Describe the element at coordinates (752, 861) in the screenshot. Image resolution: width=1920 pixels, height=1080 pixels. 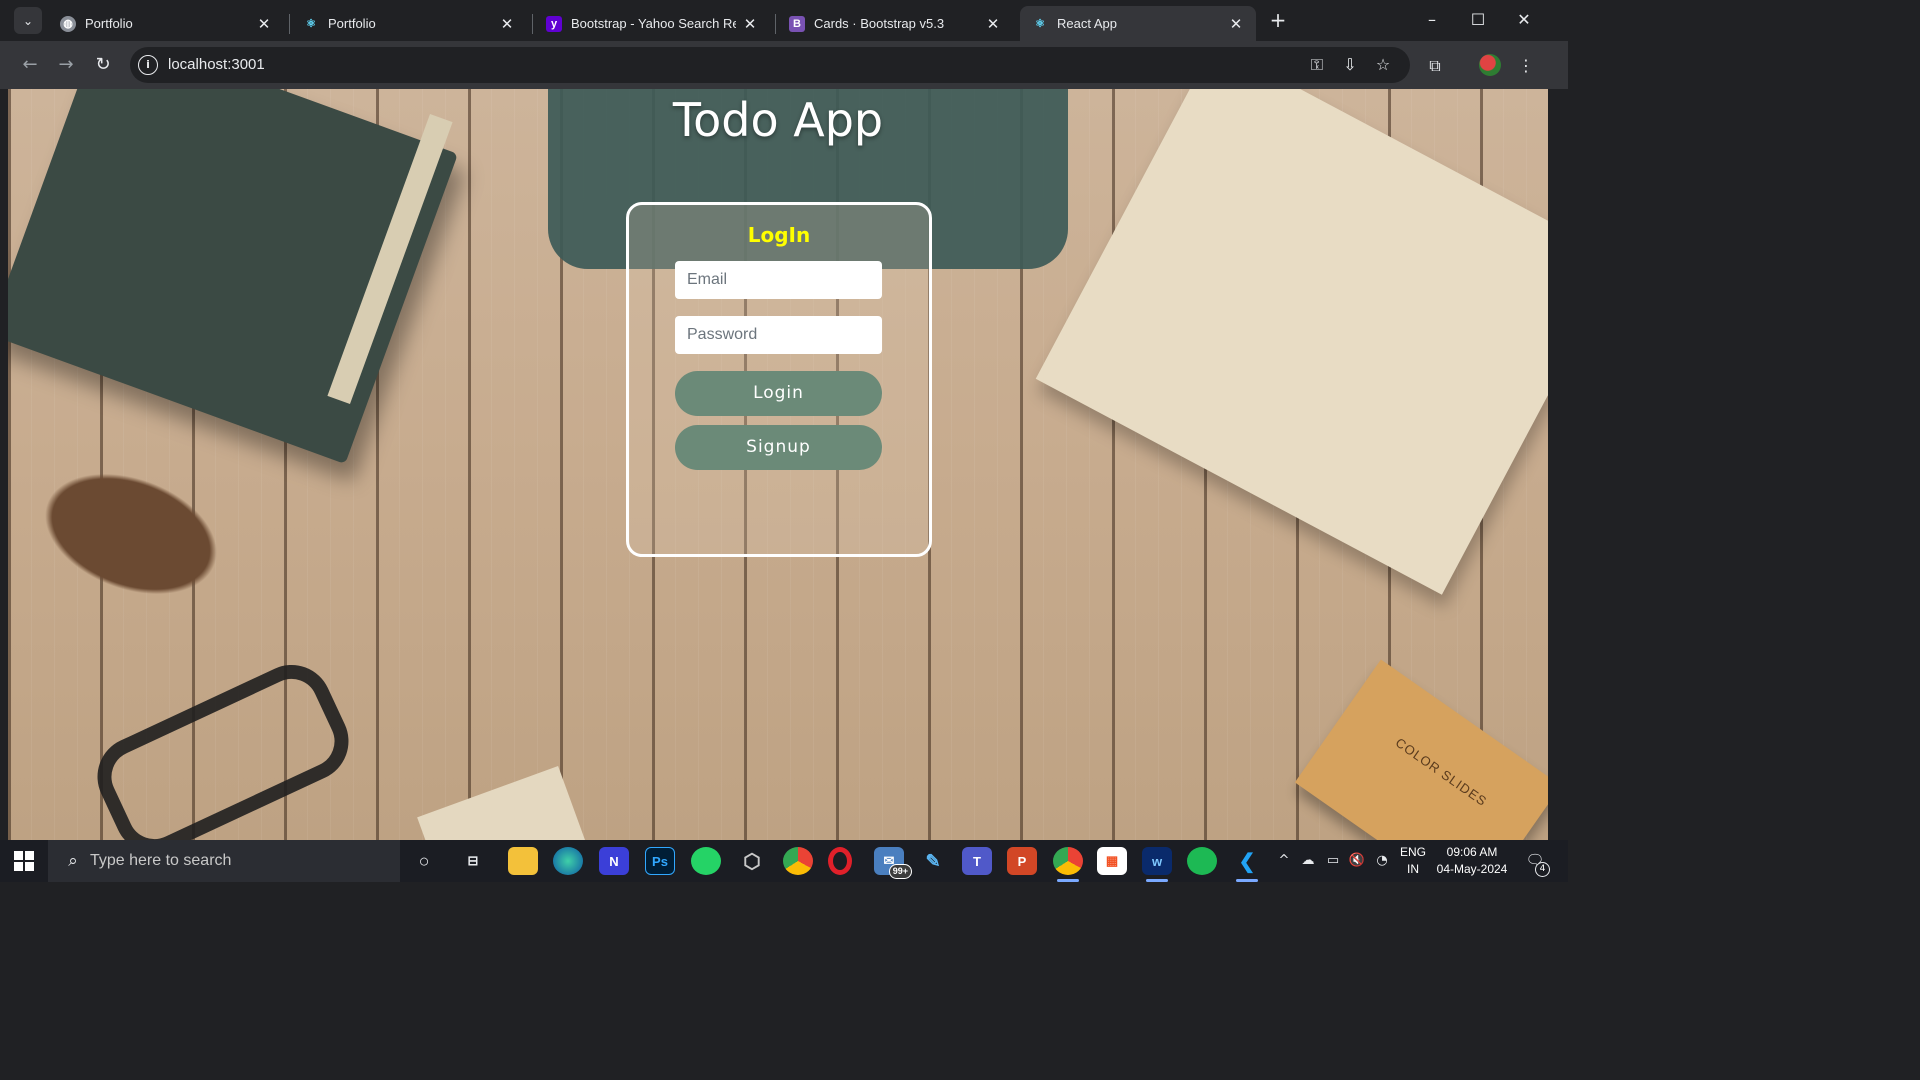
I see `hexagon-app-icon: ⬡` at that location.